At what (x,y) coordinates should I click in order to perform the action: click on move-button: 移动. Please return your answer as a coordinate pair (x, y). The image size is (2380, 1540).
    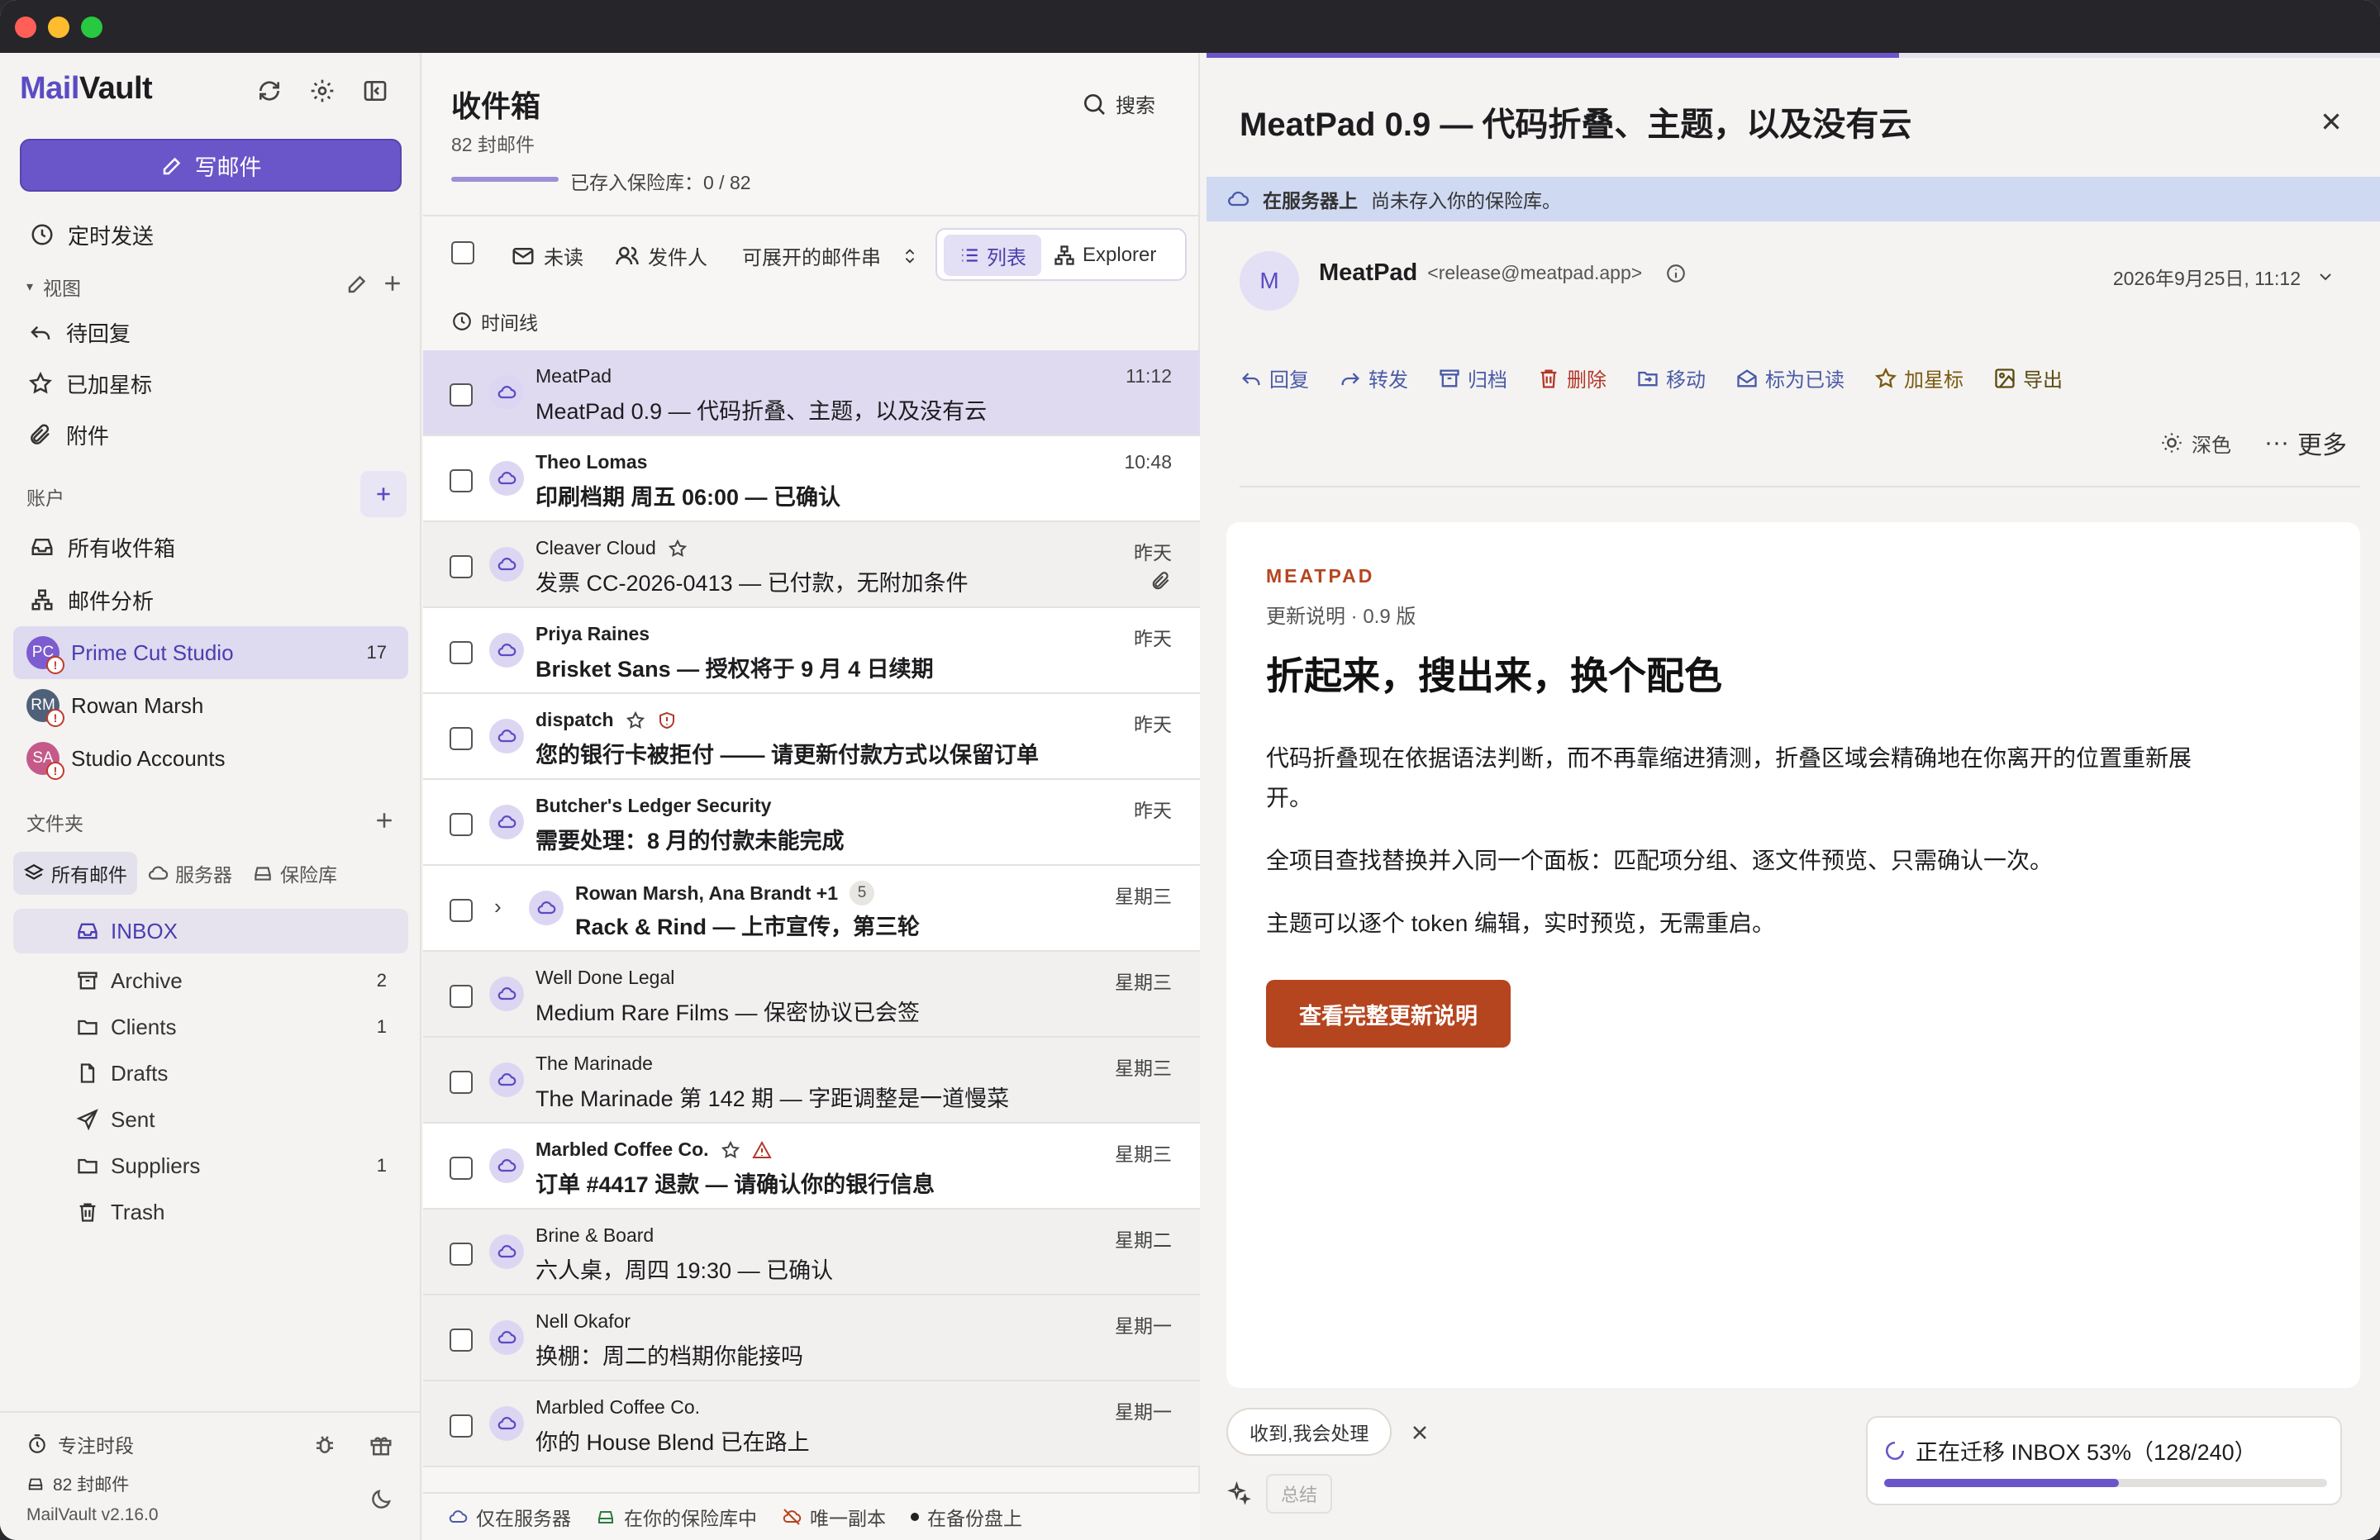
    Looking at the image, I should click on (1671, 378).